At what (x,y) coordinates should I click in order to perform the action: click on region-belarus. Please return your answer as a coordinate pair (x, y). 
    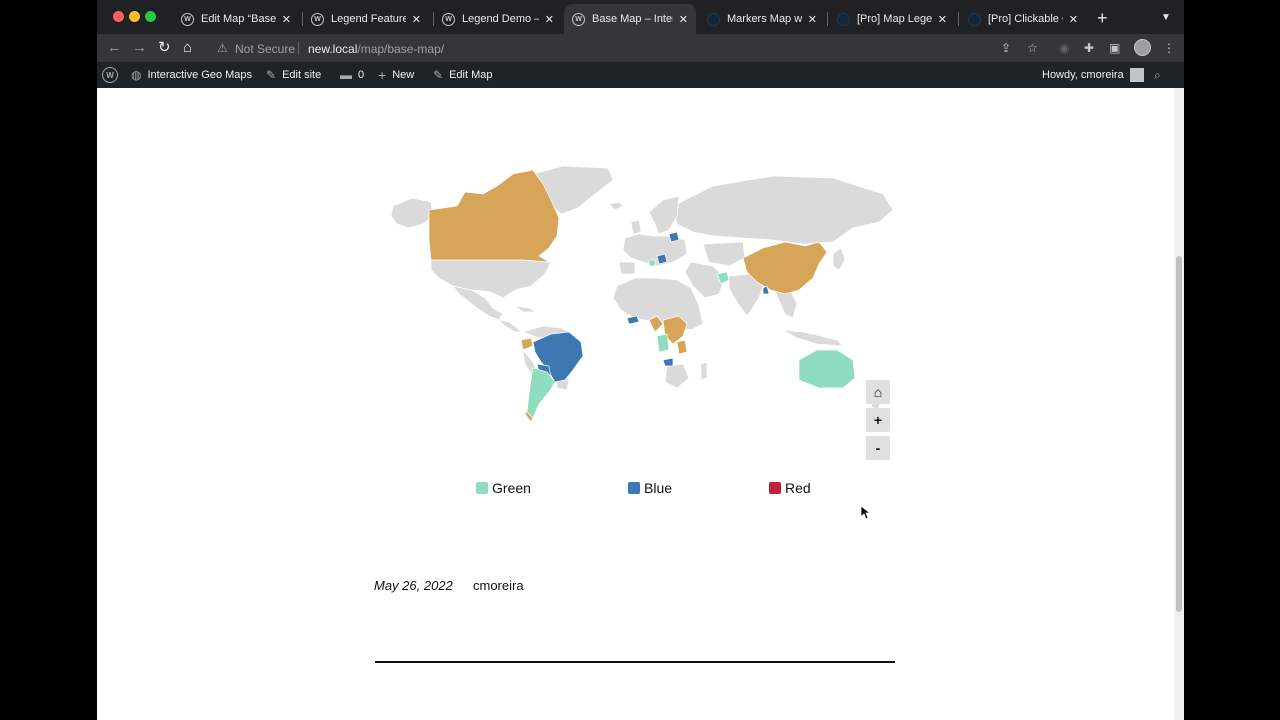
    Looking at the image, I should click on (674, 237).